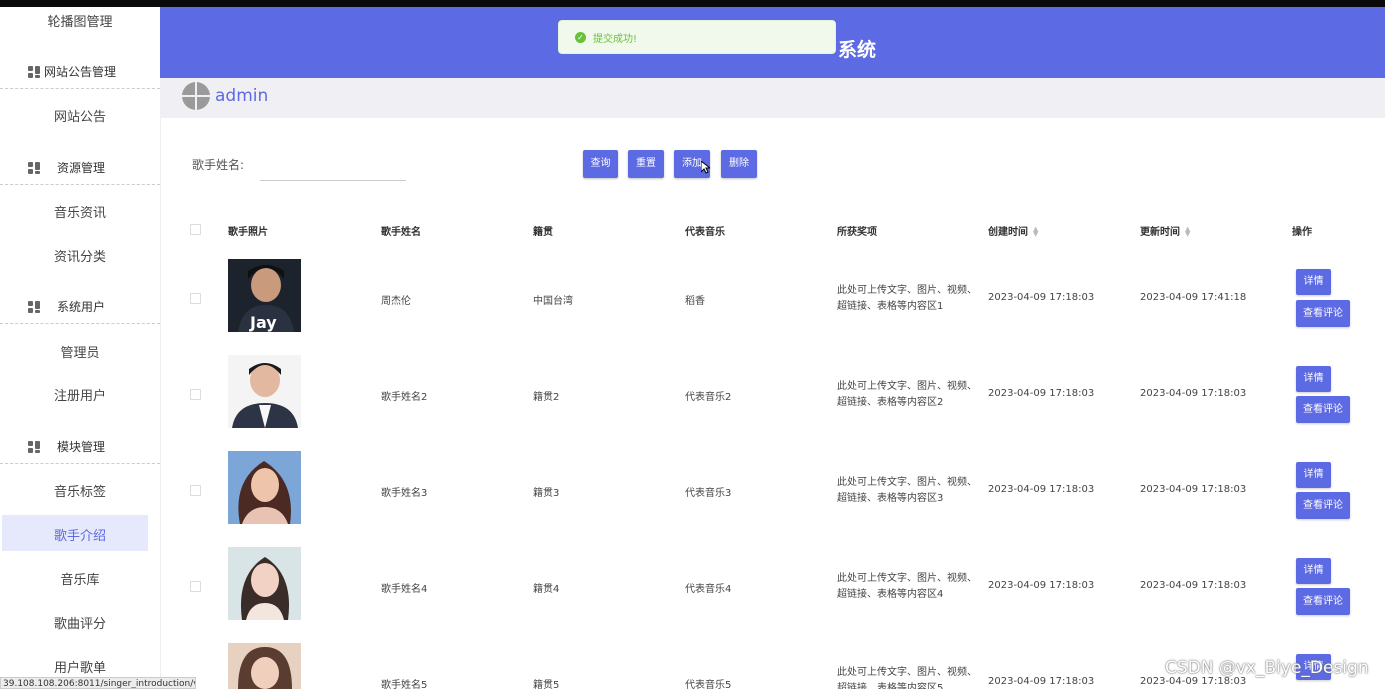 This screenshot has height=691, width=1385. What do you see at coordinates (857, 50) in the screenshot?
I see `page-title: 系统` at bounding box center [857, 50].